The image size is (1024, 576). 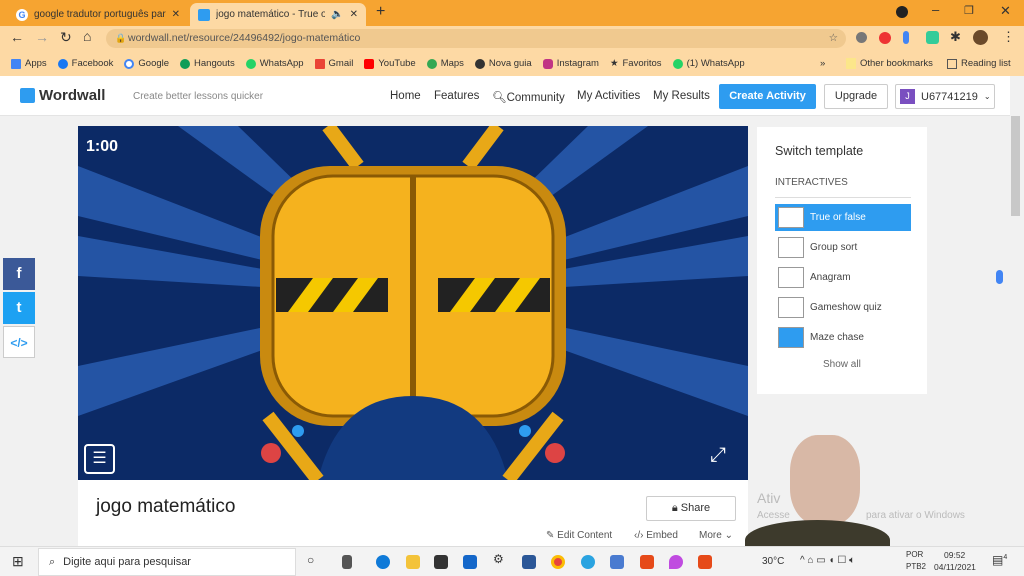 What do you see at coordinates (969, 10) in the screenshot?
I see `restore-button: ❐` at bounding box center [969, 10].